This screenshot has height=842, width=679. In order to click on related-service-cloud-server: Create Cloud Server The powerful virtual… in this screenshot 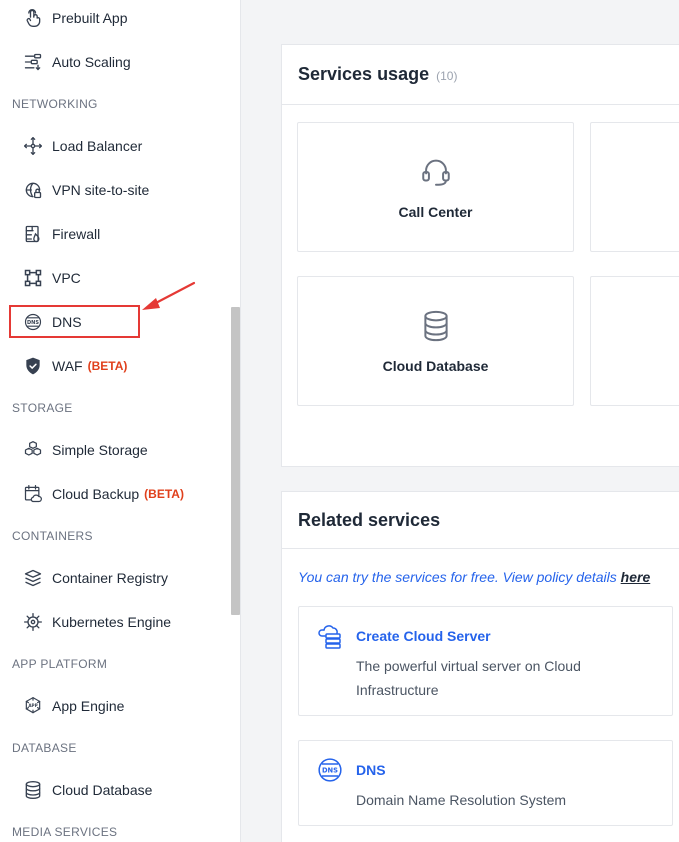, I will do `click(485, 661)`.